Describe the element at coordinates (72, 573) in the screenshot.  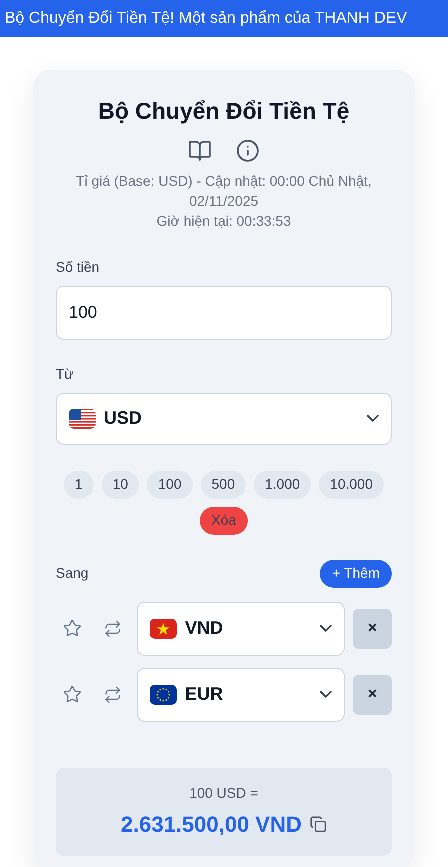
I see `to-label: Sang` at that location.